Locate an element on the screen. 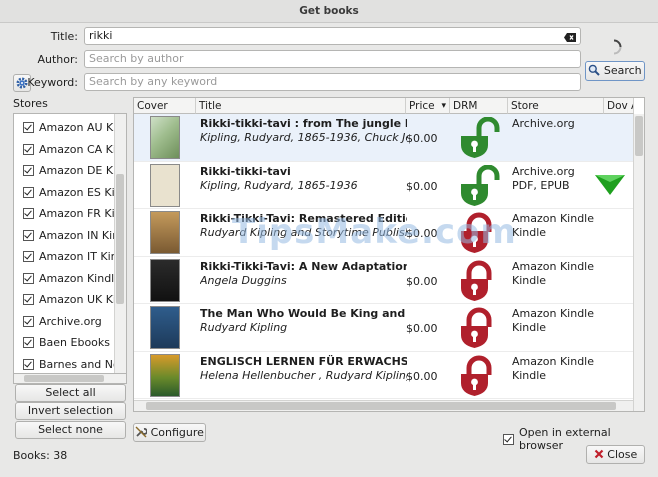 Image resolution: width=658 pixels, height=477 pixels. close-button: Close is located at coordinates (615, 454).